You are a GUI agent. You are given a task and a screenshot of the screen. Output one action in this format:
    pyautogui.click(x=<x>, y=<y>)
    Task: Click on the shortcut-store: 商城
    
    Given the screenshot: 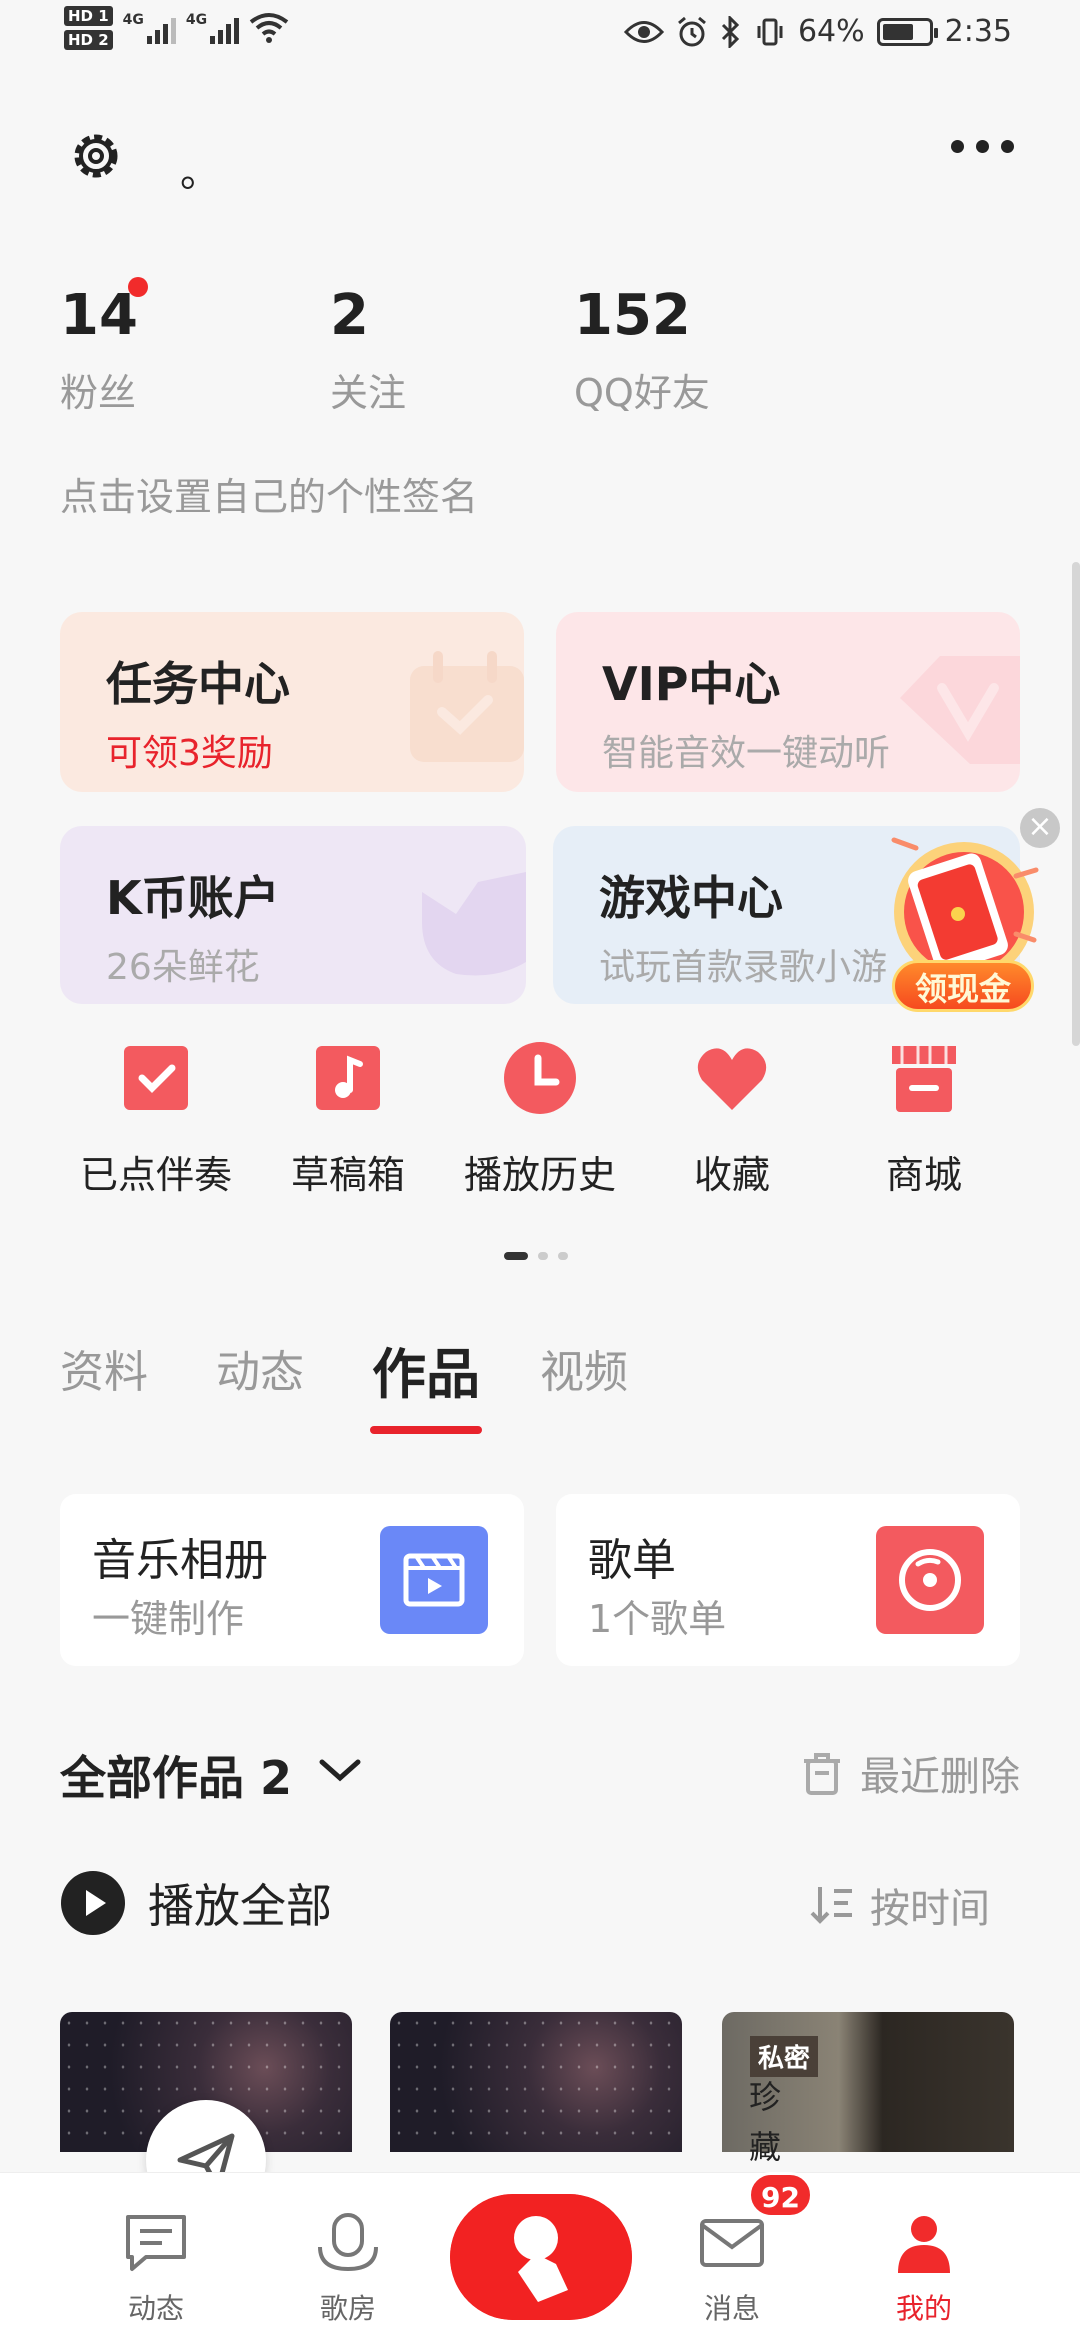 What is the action you would take?
    pyautogui.click(x=924, y=1119)
    